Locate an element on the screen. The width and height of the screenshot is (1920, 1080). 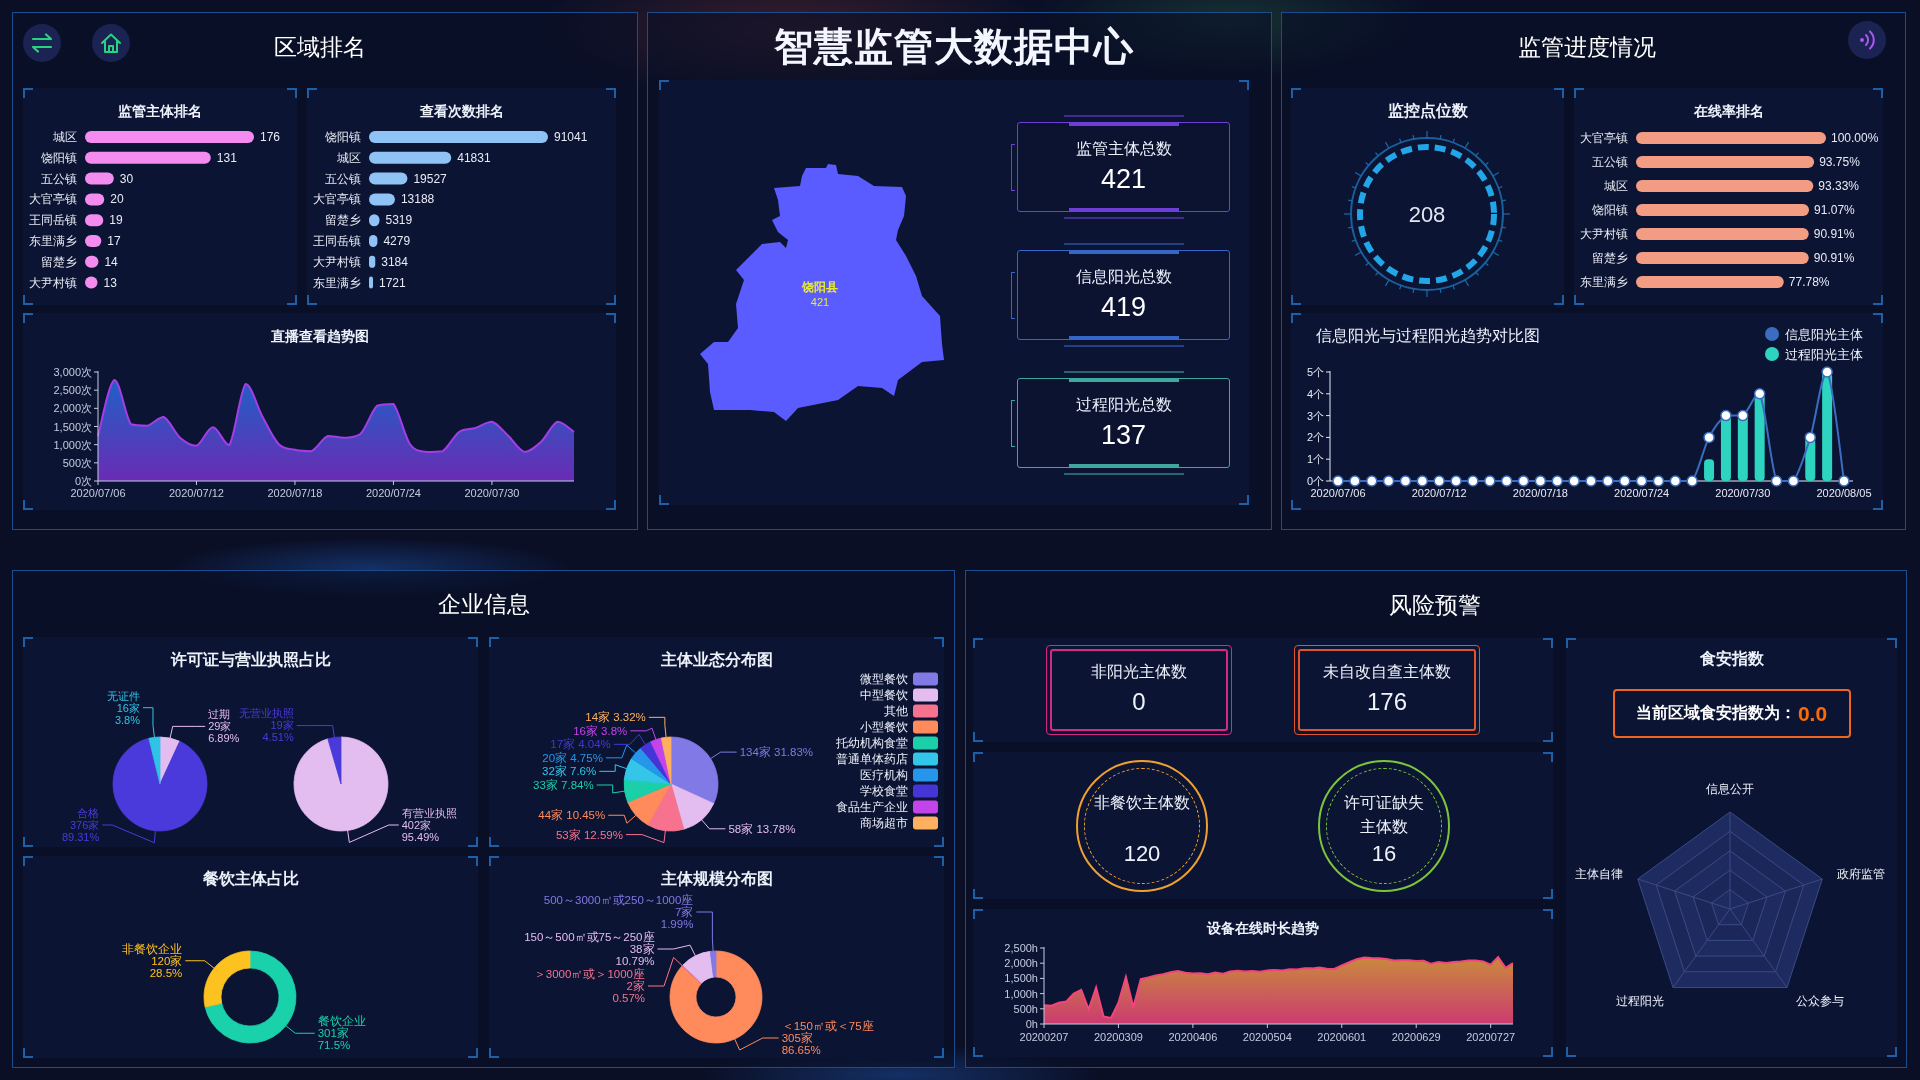
bar-value: 91041 is located at coordinates (571, 137).